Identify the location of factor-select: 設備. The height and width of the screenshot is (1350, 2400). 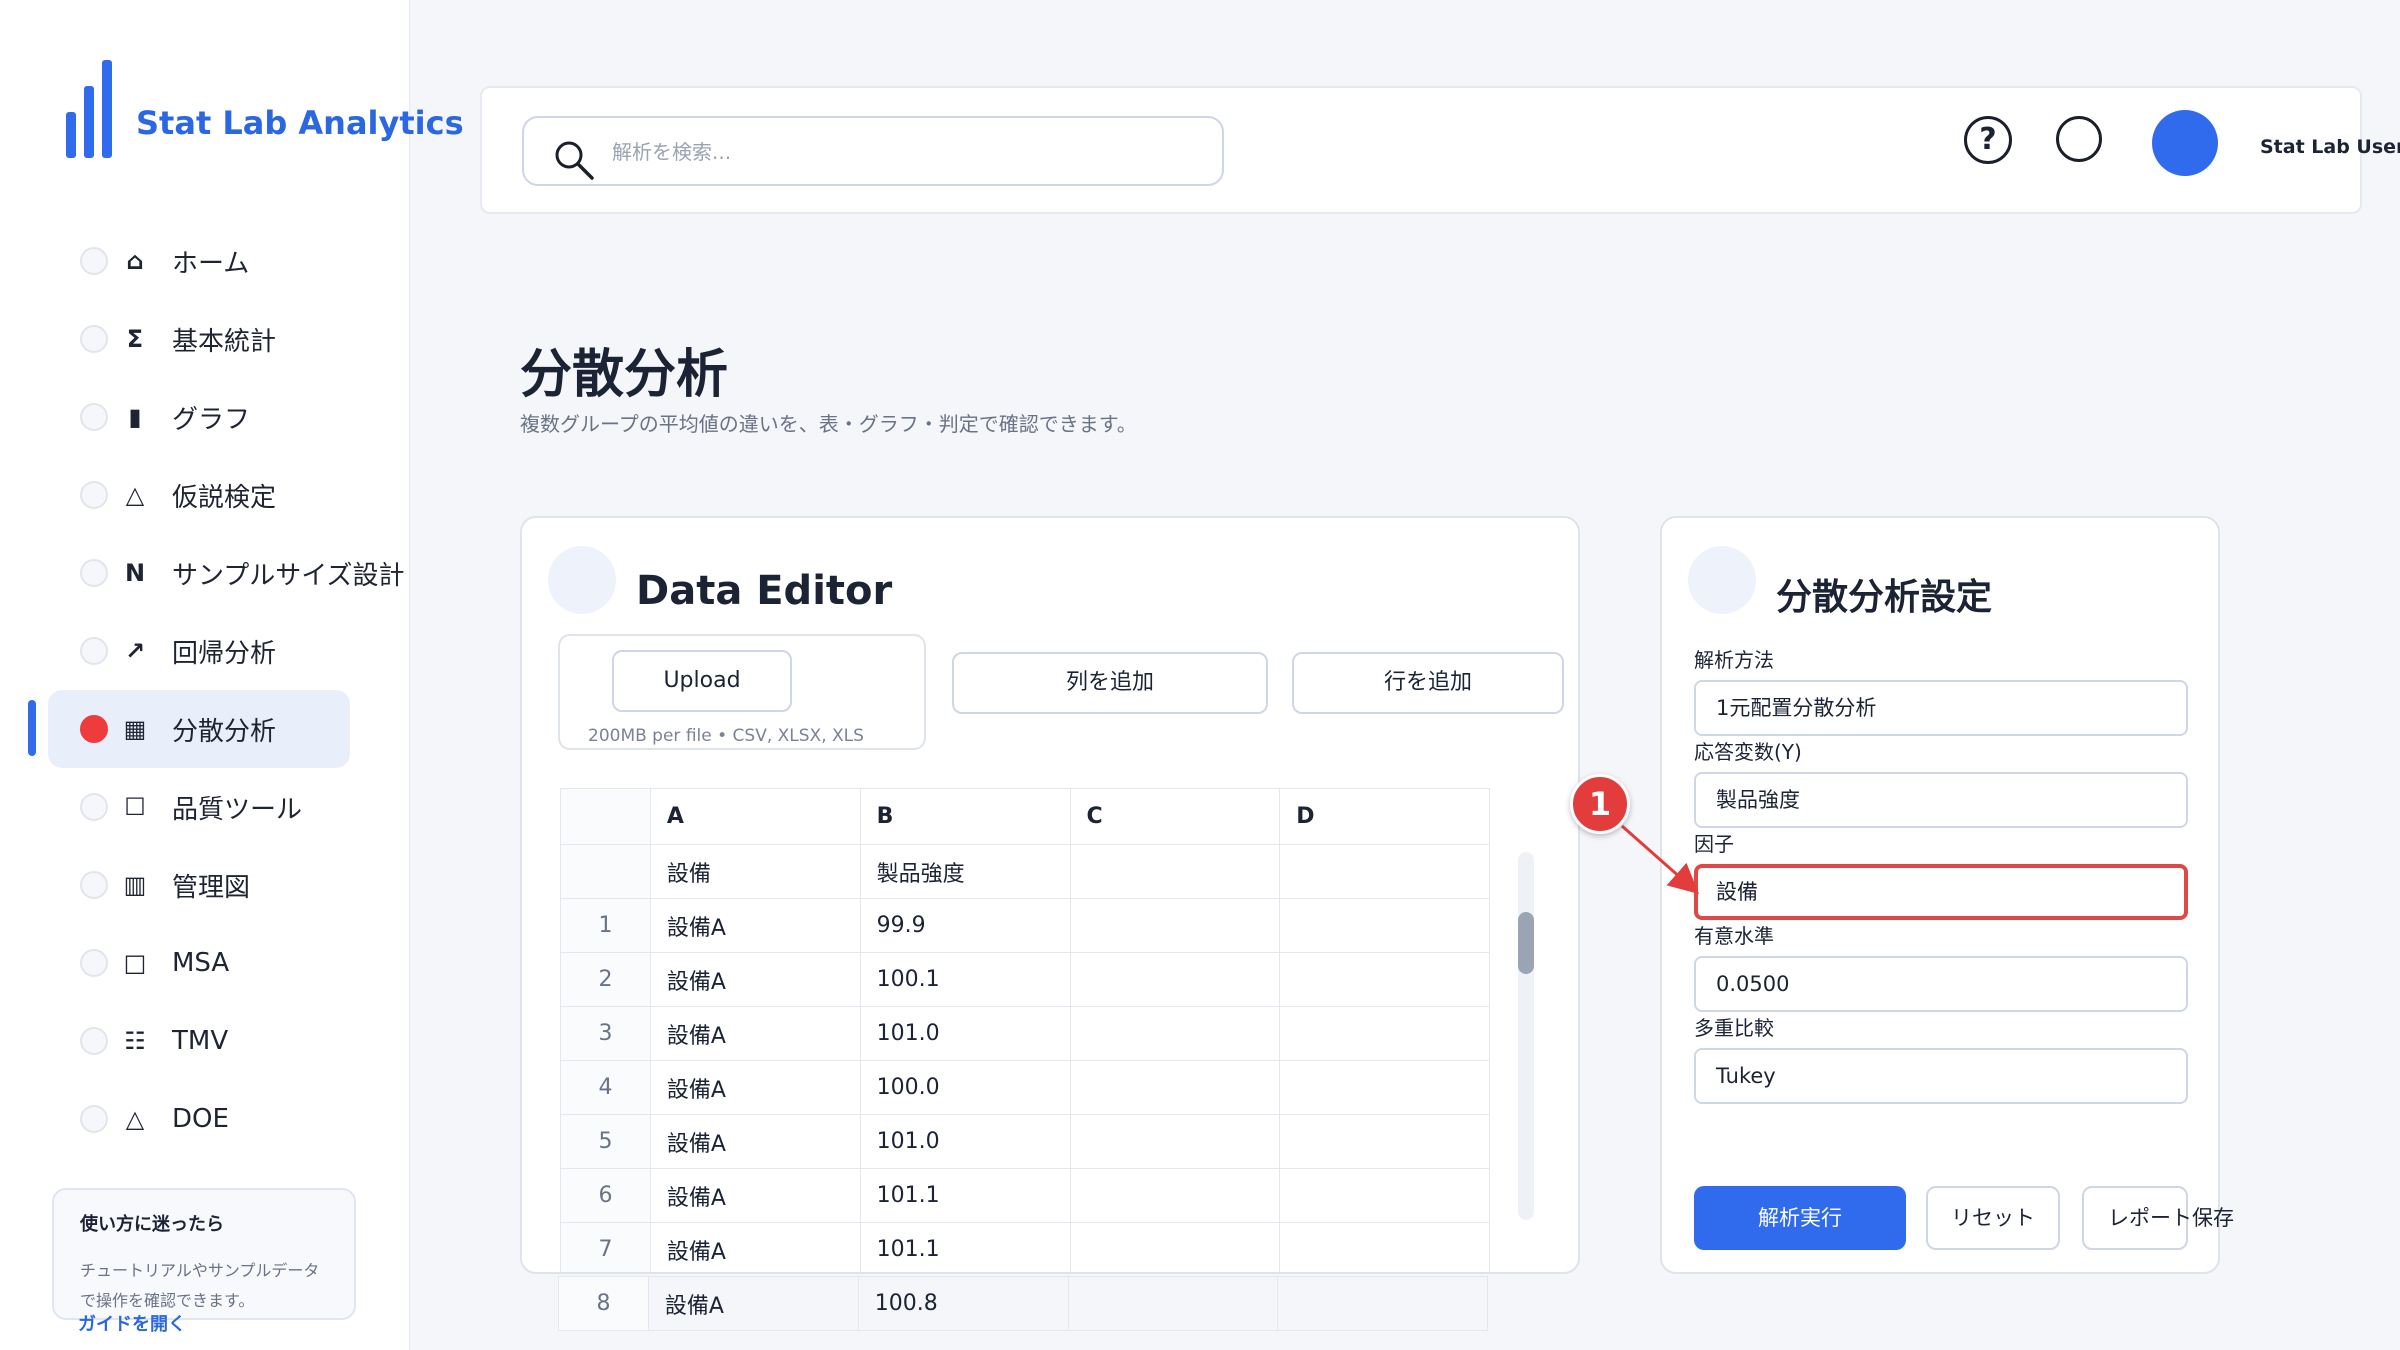
(1941, 892).